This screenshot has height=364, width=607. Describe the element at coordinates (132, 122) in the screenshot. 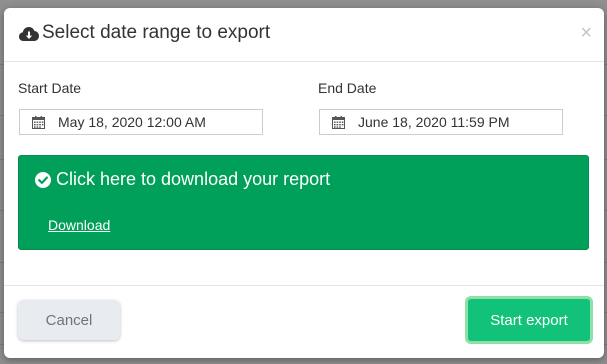

I see `start-date-value: May 18, 2020 12:00 AM` at that location.